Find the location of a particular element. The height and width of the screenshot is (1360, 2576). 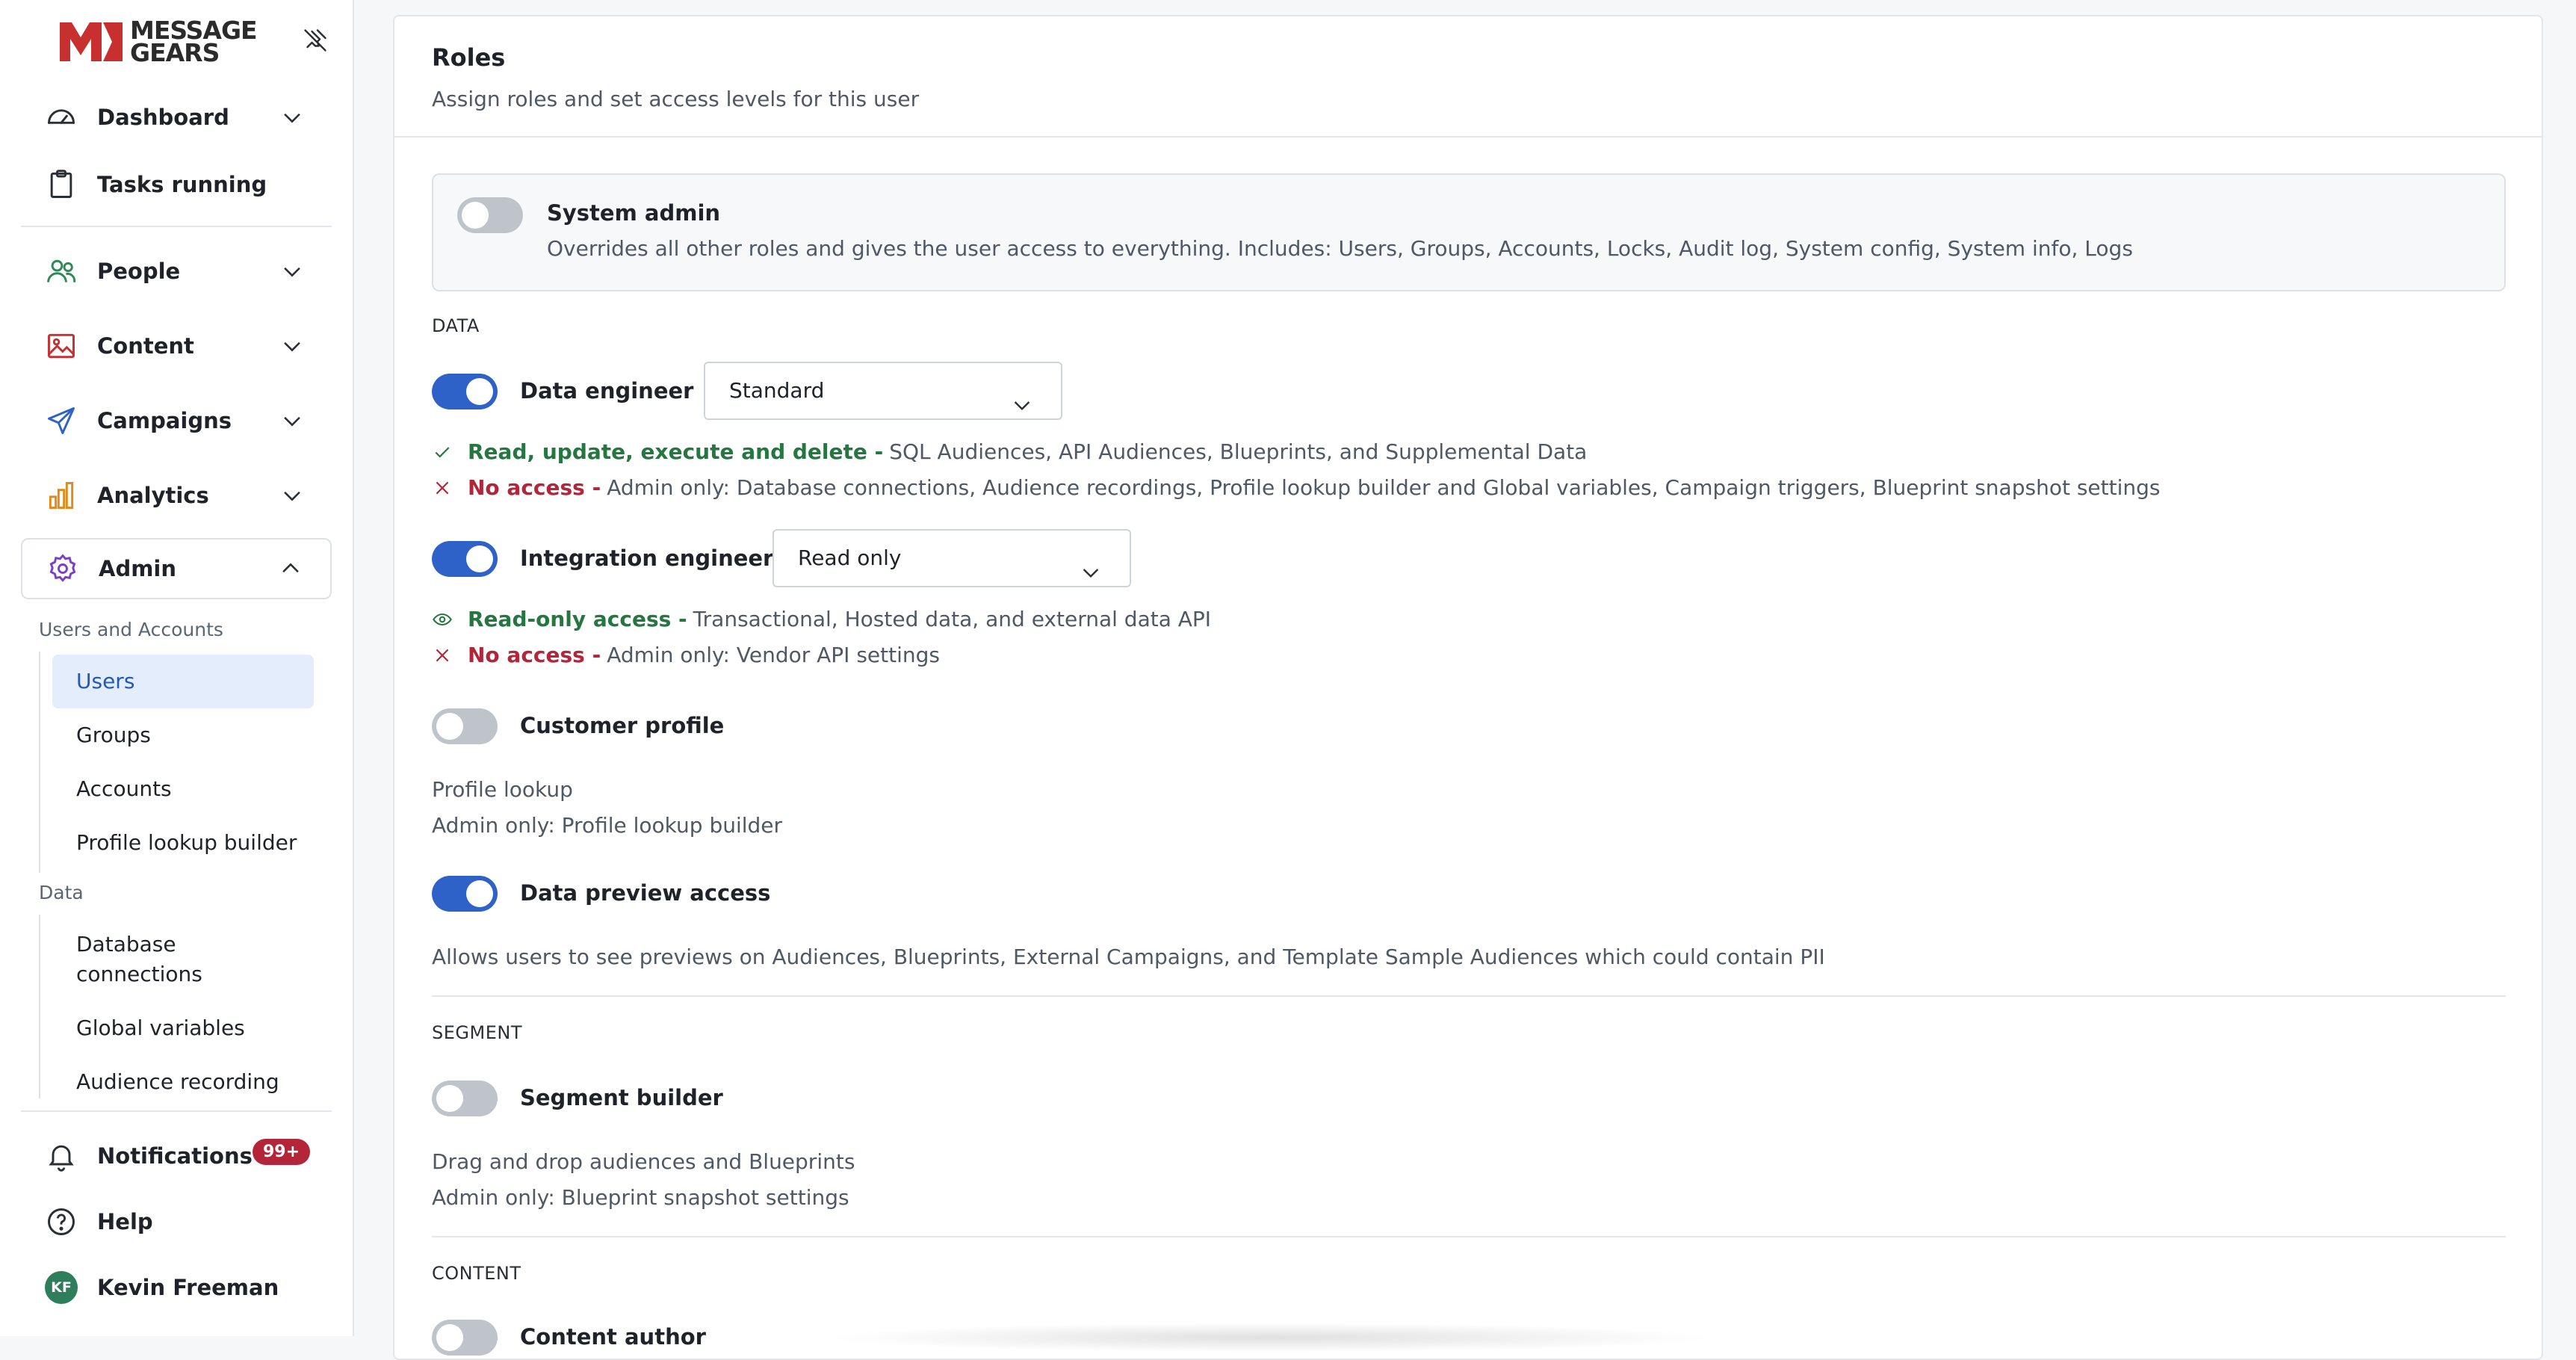

nav-admin: Admin is located at coordinates (176, 568).